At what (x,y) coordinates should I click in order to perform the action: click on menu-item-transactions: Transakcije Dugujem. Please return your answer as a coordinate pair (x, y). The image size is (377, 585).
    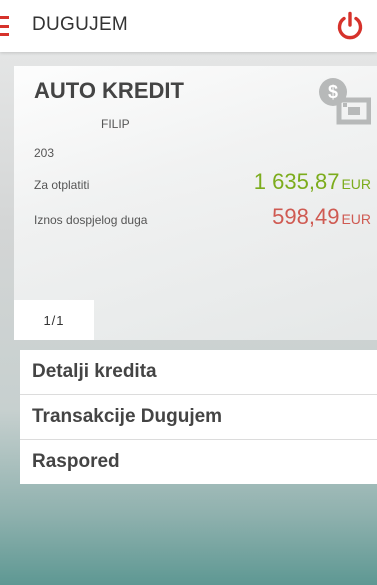
    Looking at the image, I should click on (198, 417).